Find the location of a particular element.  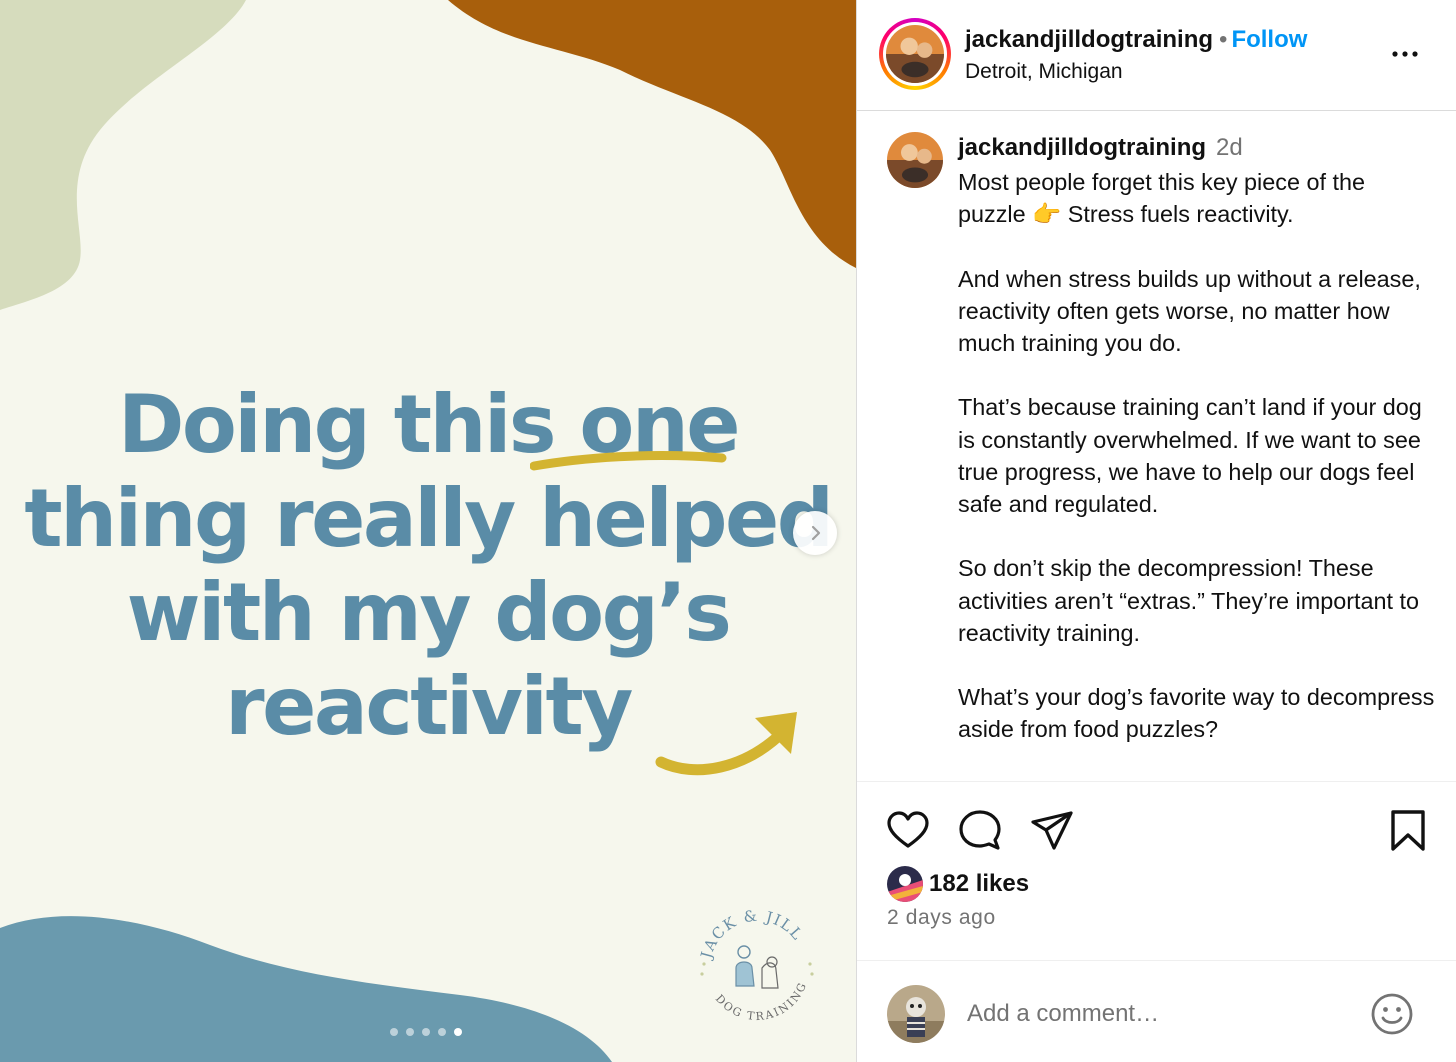

comment-bubble-icon is located at coordinates (980, 831).